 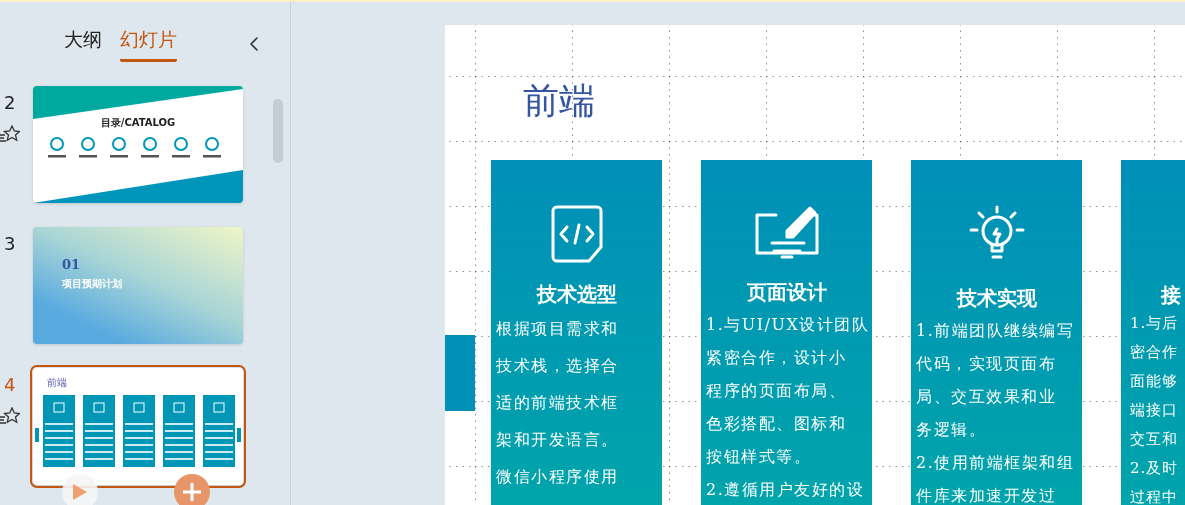 What do you see at coordinates (138, 123) in the screenshot?
I see `slide-title: 目录/CATALOG` at bounding box center [138, 123].